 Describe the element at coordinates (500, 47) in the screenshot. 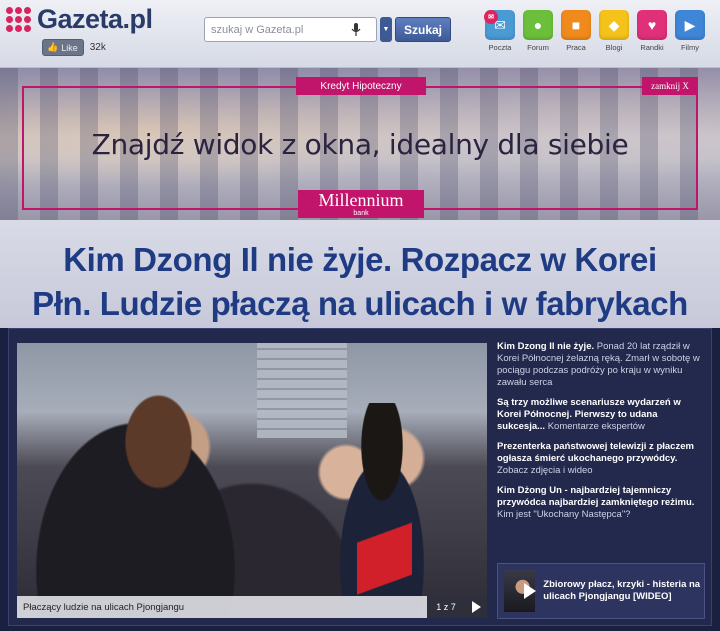

I see `service-label: Poczta` at that location.